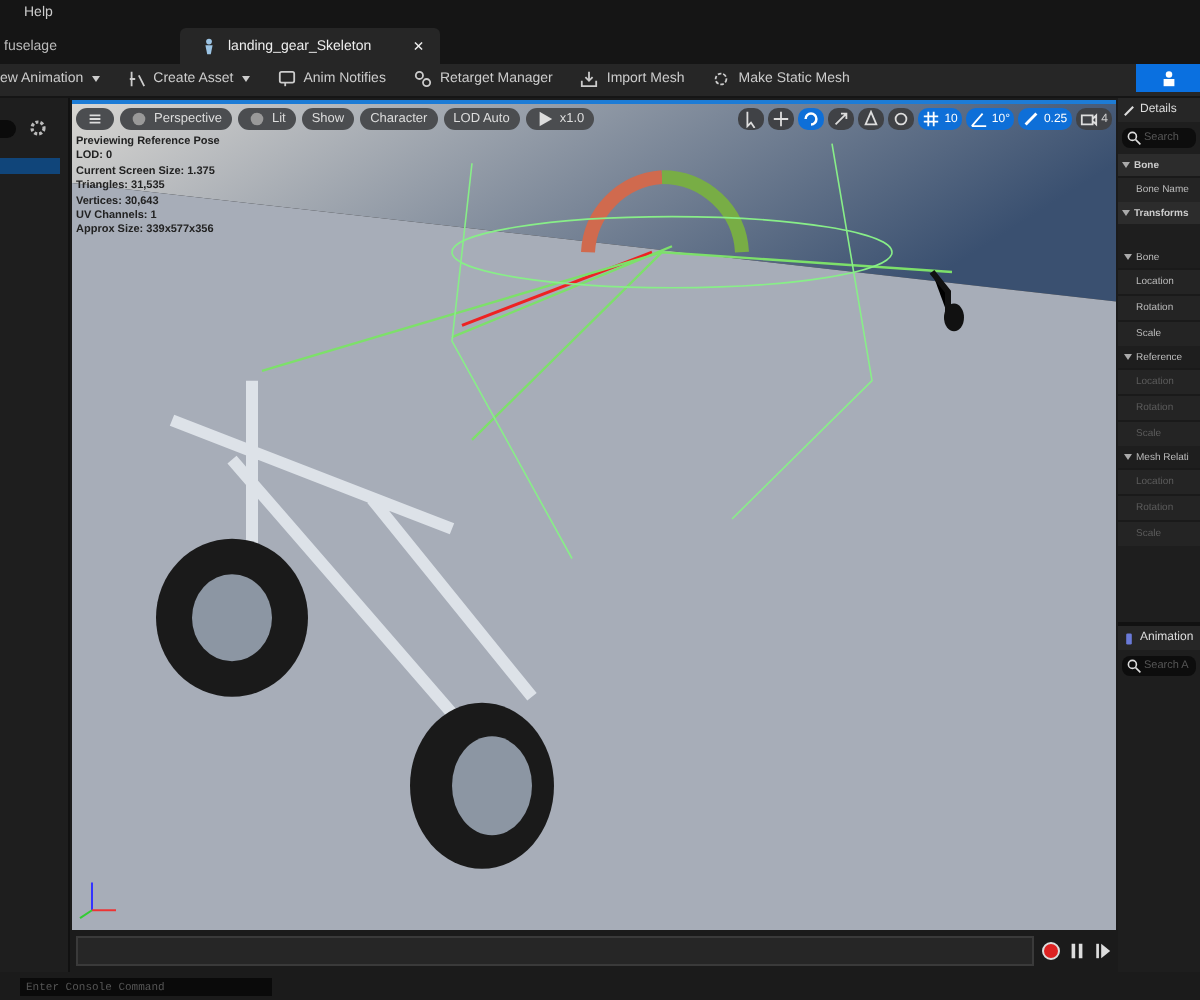  What do you see at coordinates (286, 78) in the screenshot?
I see `notify-icon` at bounding box center [286, 78].